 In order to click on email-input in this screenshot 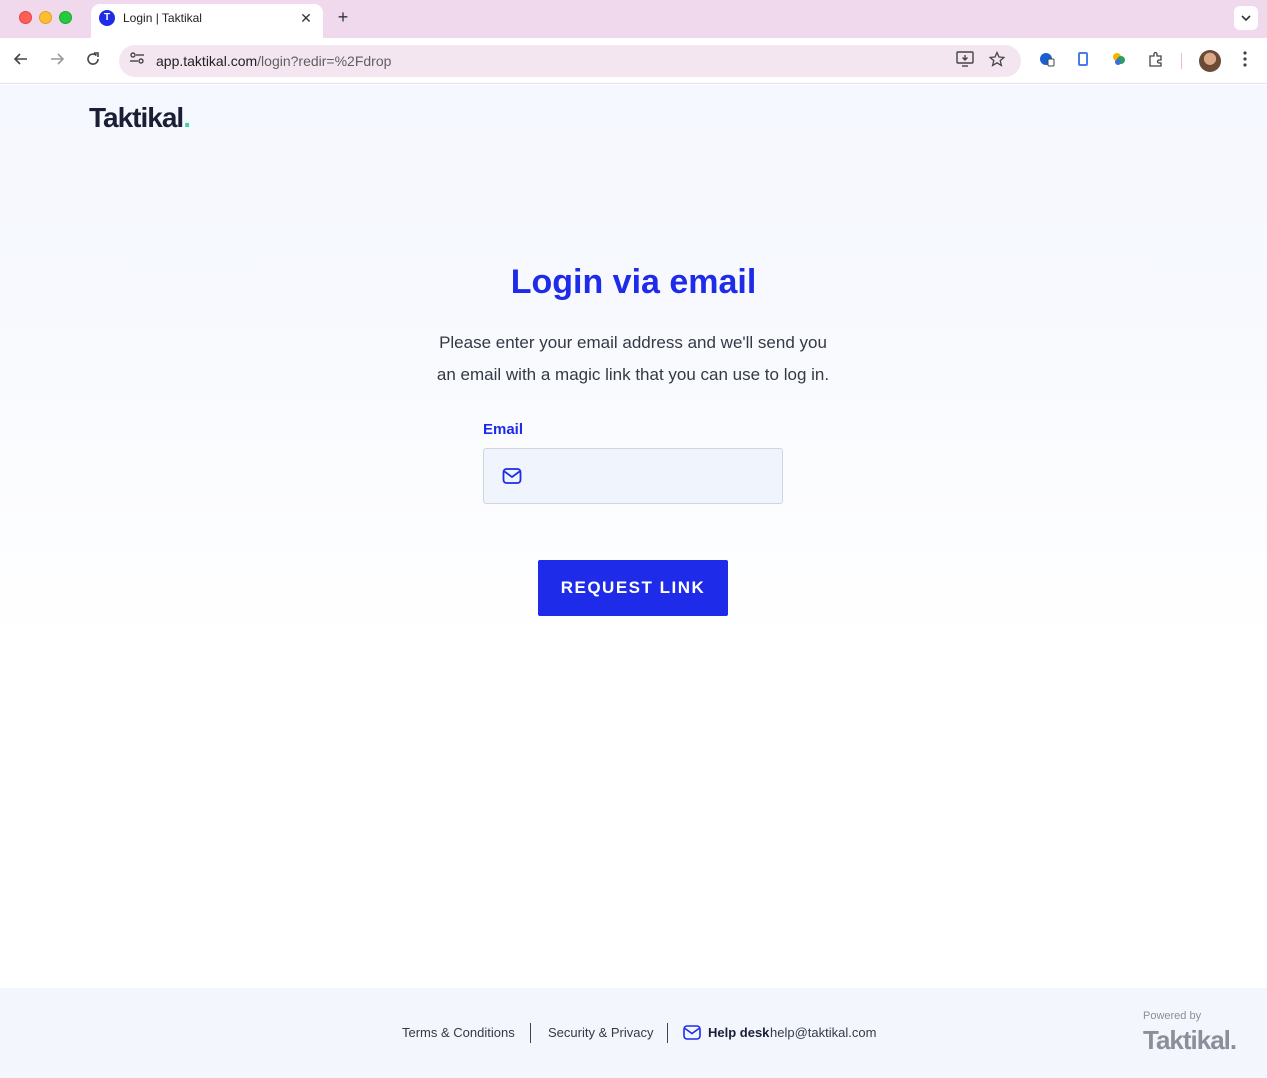, I will do `click(654, 476)`.